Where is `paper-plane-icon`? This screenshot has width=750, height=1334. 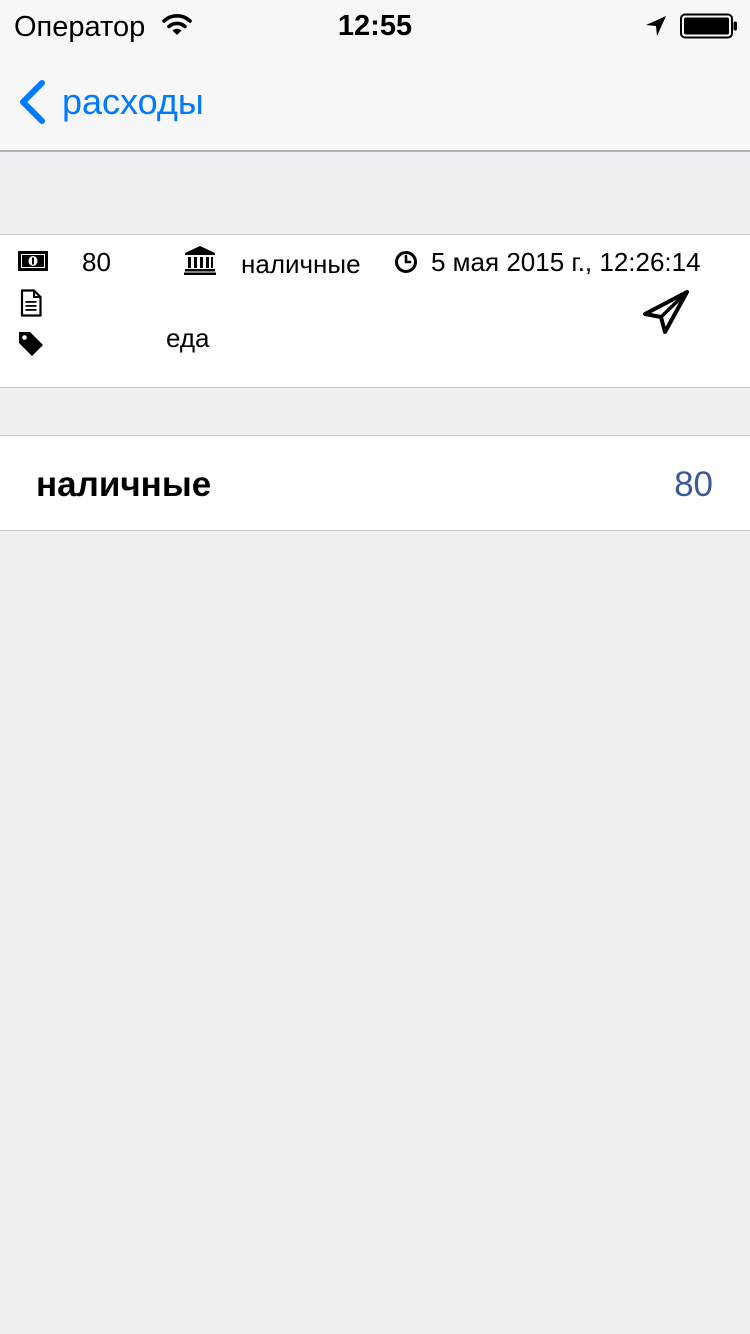
paper-plane-icon is located at coordinates (666, 312).